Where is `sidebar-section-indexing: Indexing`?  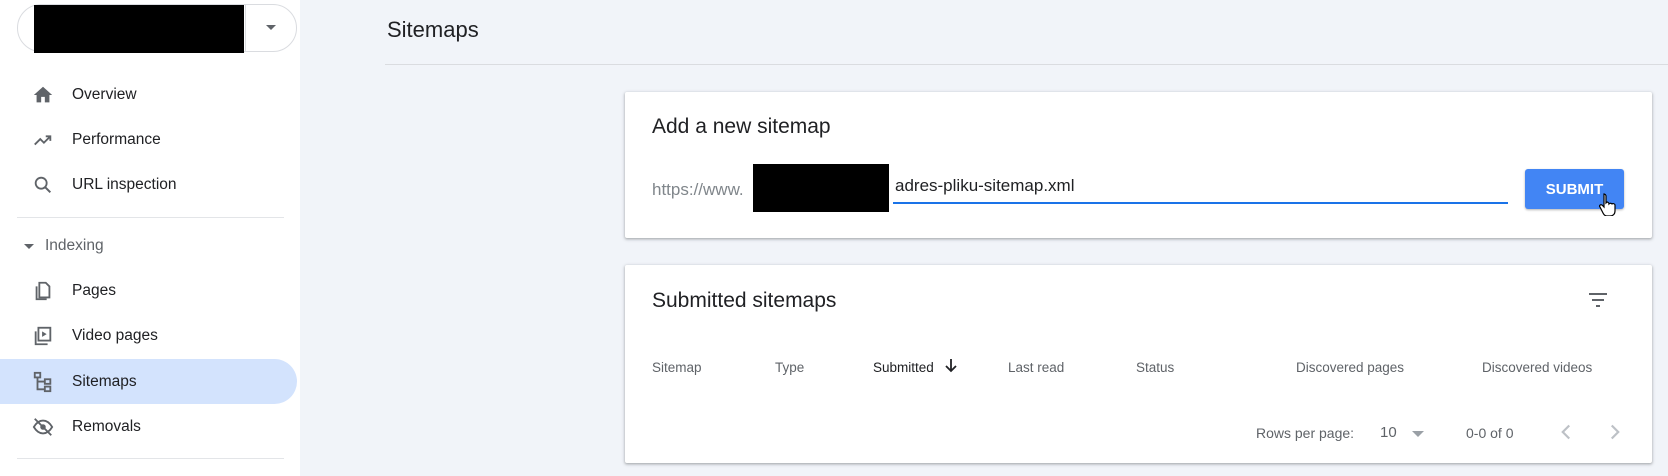
sidebar-section-indexing: Indexing is located at coordinates (148, 247).